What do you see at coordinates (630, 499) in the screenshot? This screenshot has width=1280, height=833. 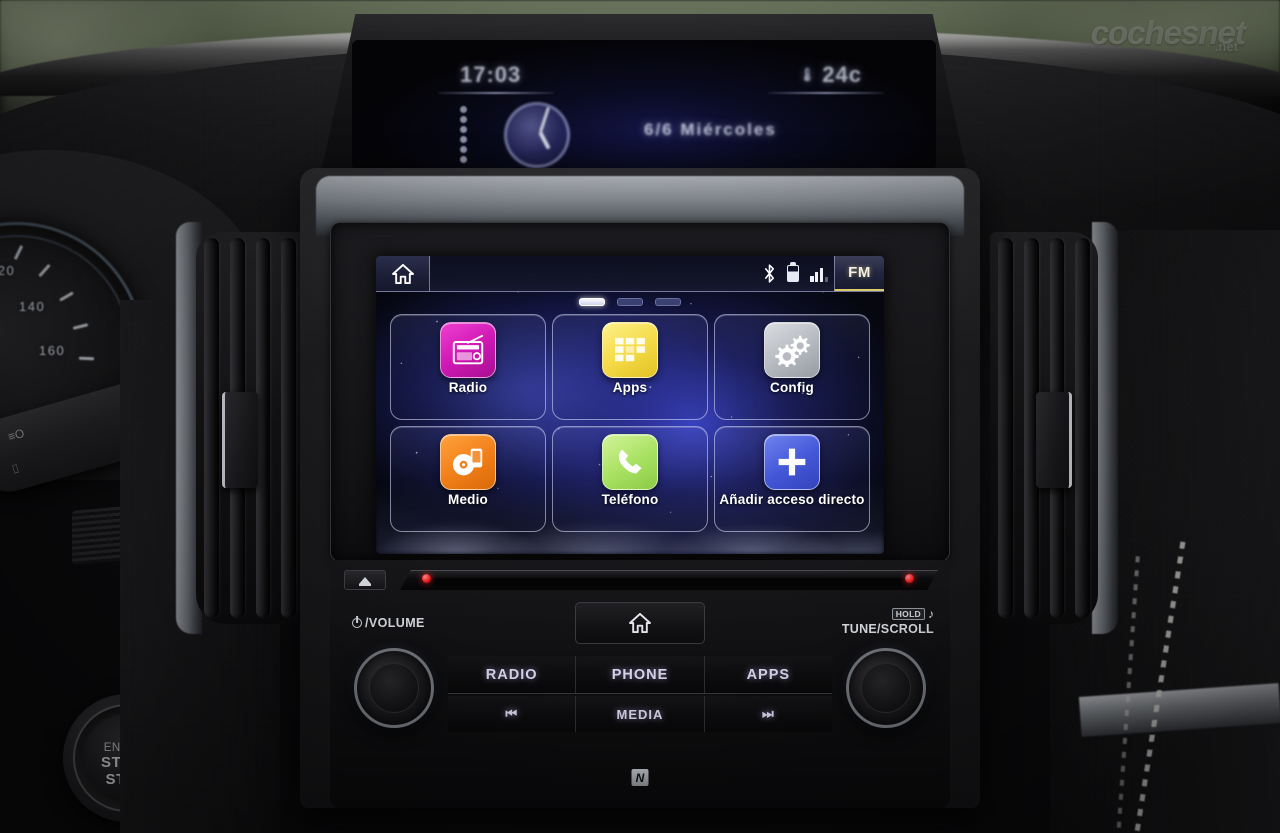 I see `app-label-telefono: Teléfono` at bounding box center [630, 499].